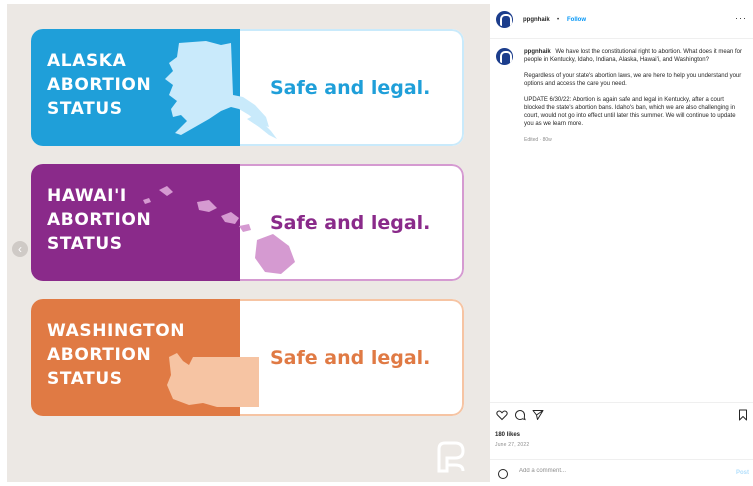  I want to click on action-bar, so click(621, 413).